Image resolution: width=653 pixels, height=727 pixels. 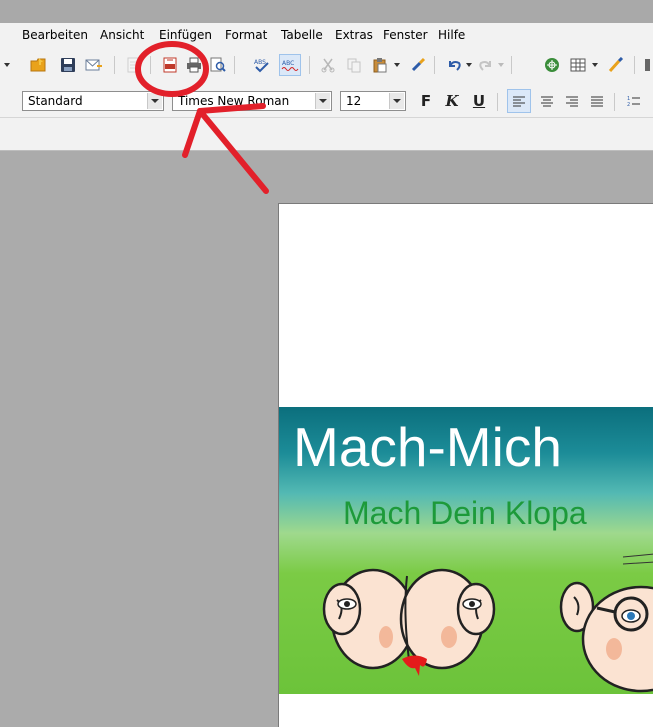 What do you see at coordinates (469, 65) in the screenshot?
I see `undo-dropdown-icon` at bounding box center [469, 65].